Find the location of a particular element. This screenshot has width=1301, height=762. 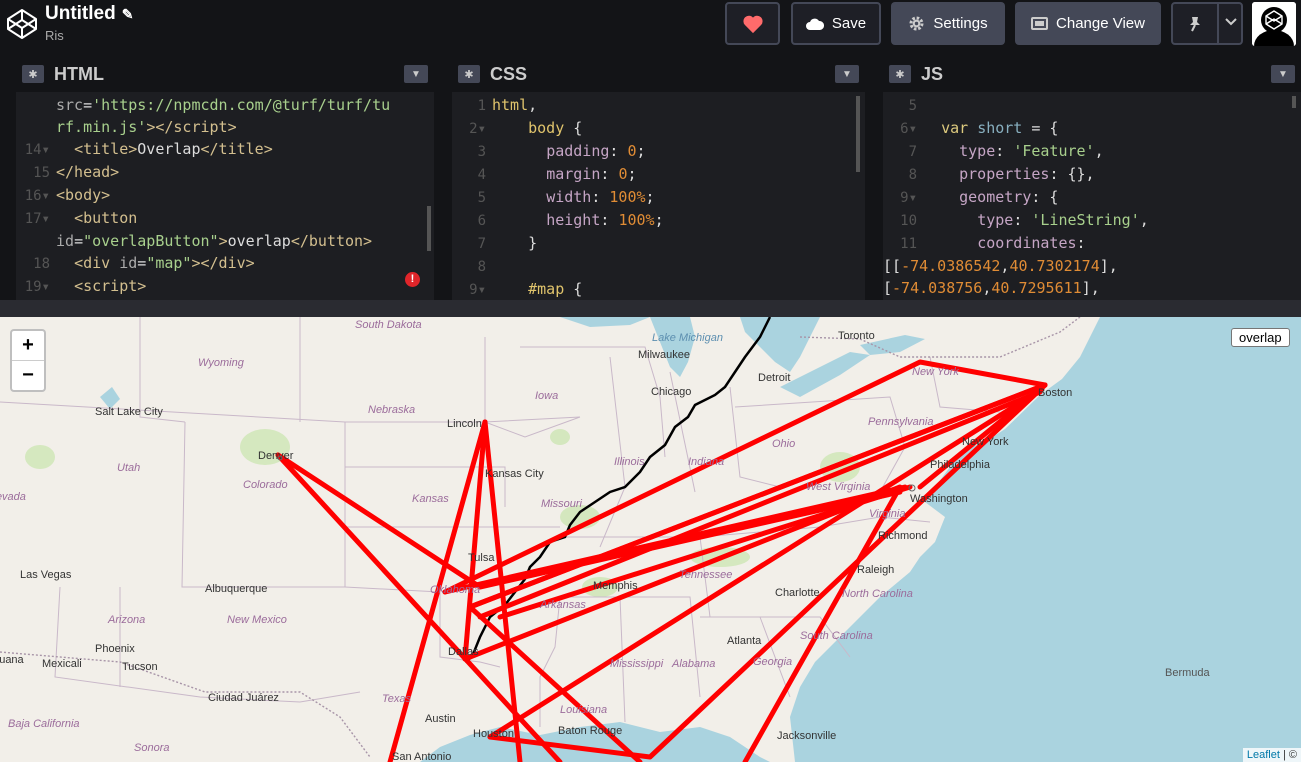

cloud-icon is located at coordinates (814, 24).